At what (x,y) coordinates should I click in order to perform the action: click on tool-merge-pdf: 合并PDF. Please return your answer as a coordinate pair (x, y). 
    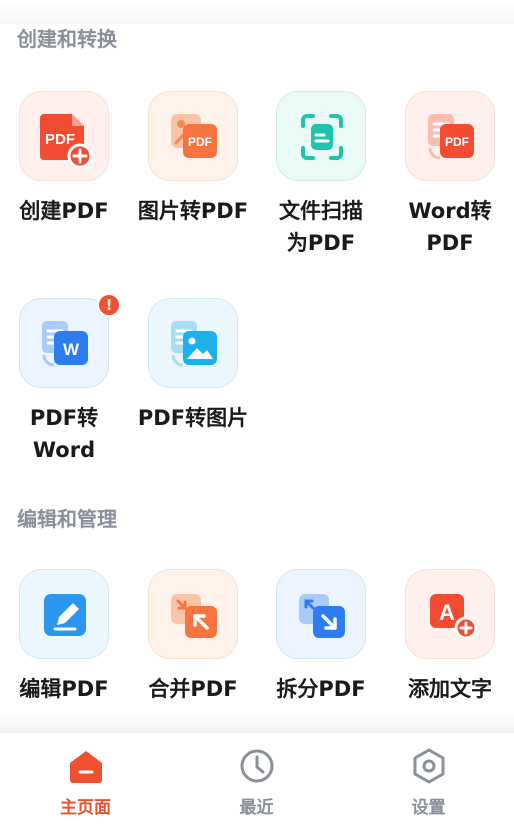
    Looking at the image, I should click on (193, 637).